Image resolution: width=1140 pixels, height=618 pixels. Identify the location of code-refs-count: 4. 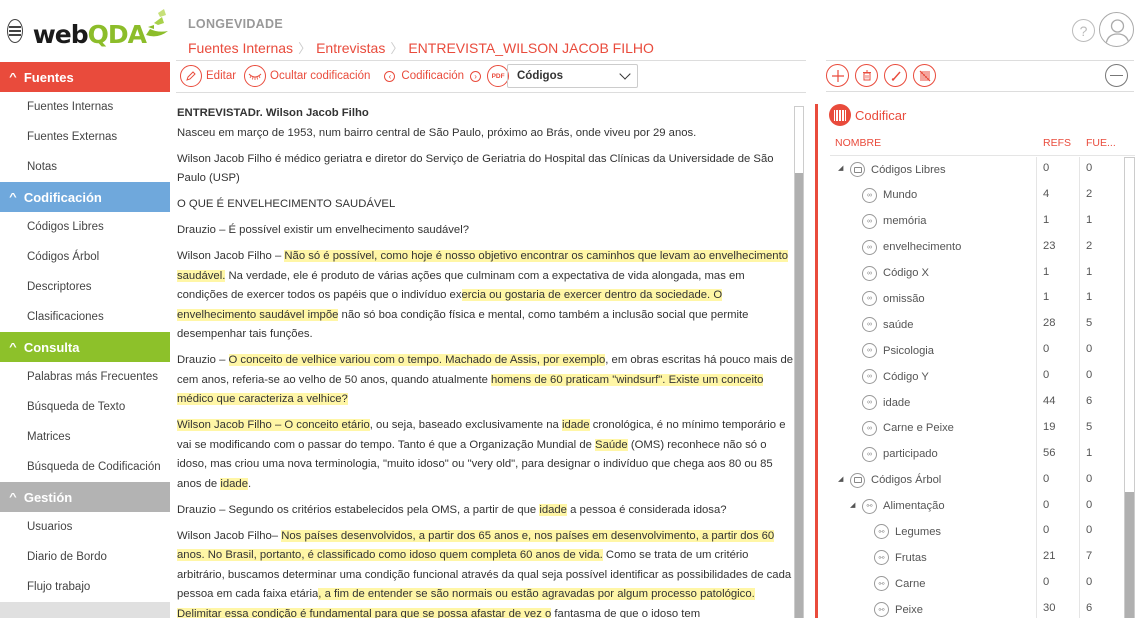
(1046, 193).